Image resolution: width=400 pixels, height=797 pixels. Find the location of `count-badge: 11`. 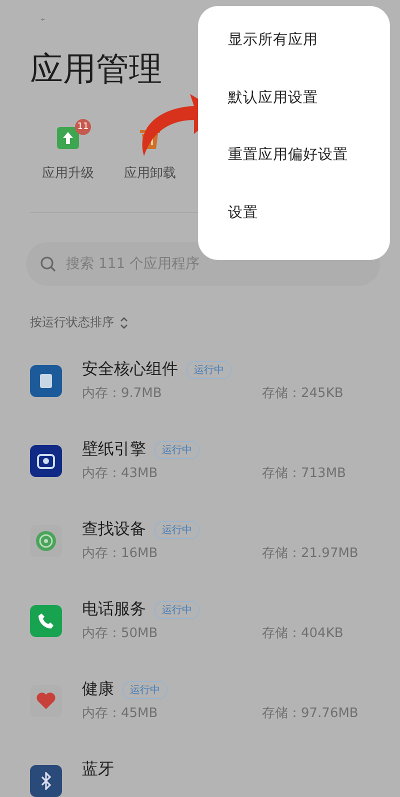

count-badge: 11 is located at coordinates (83, 126).